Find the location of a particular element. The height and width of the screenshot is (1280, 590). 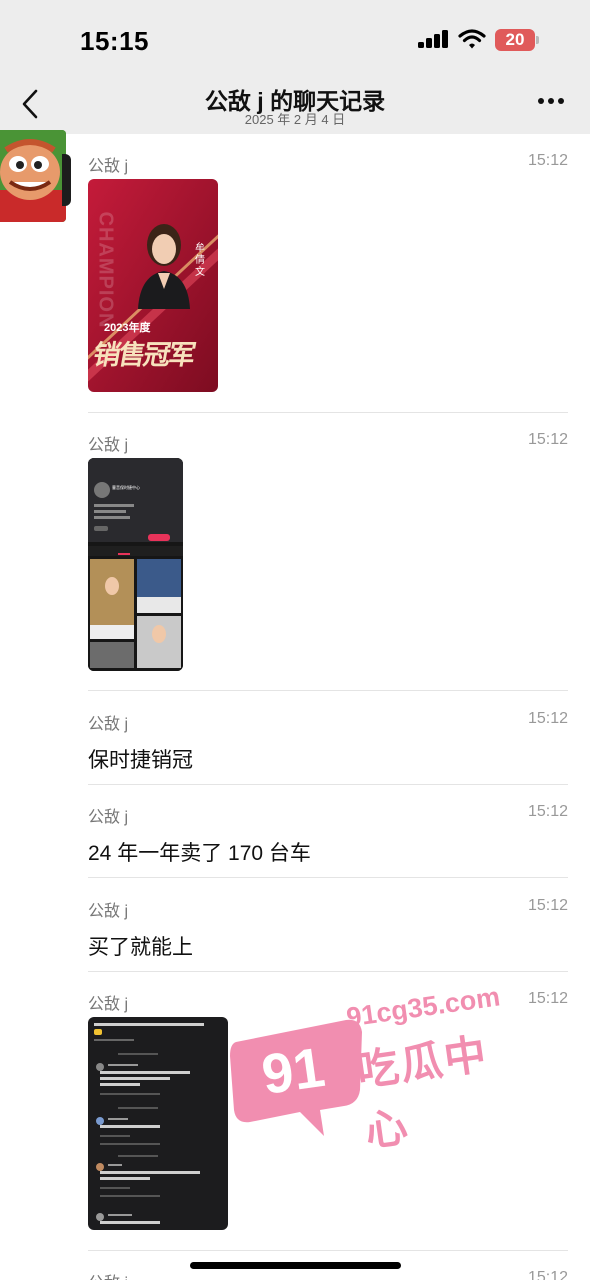

image-thumbnail-profile: 曹音保时捷中心 is located at coordinates (135, 564).